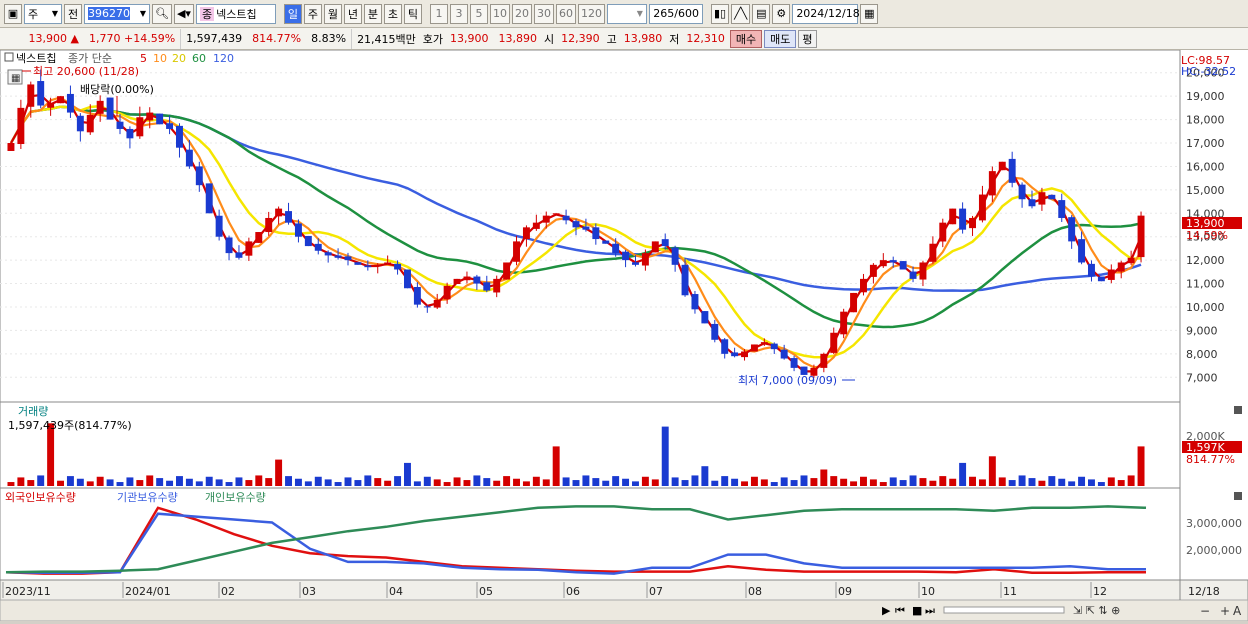 This screenshot has height=624, width=1248. Describe the element at coordinates (73, 13) in the screenshot. I see `prev-select: 전` at that location.